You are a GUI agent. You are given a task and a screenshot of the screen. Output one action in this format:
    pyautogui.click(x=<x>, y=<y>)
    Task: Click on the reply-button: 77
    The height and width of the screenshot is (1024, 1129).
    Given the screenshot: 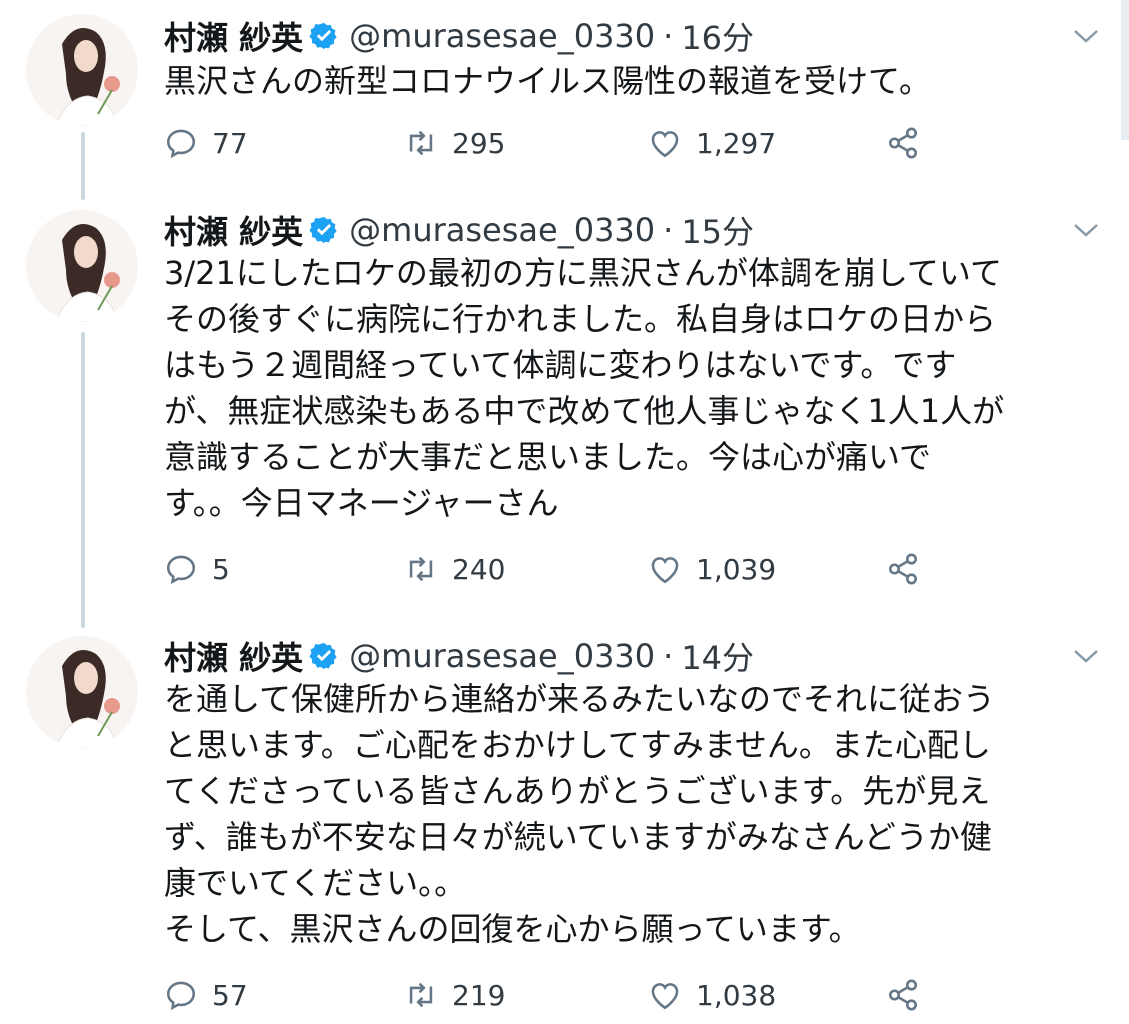 What is the action you would take?
    pyautogui.click(x=206, y=143)
    